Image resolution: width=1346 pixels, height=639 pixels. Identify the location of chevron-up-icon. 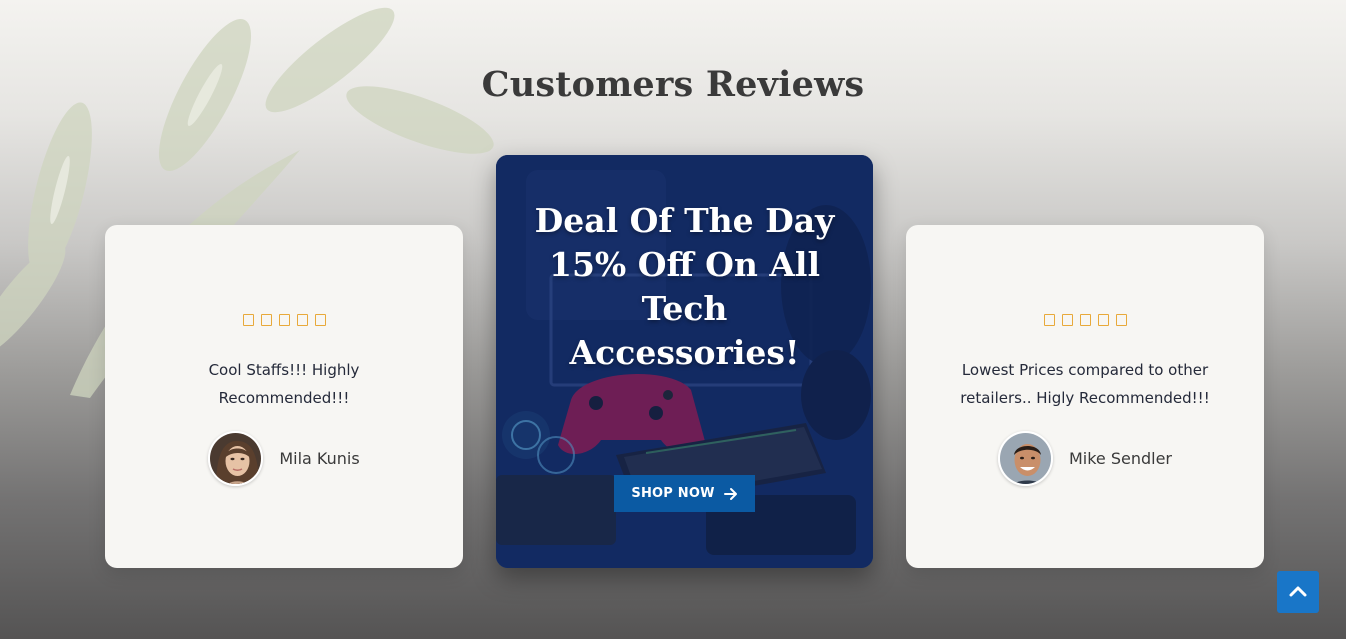
(1298, 591).